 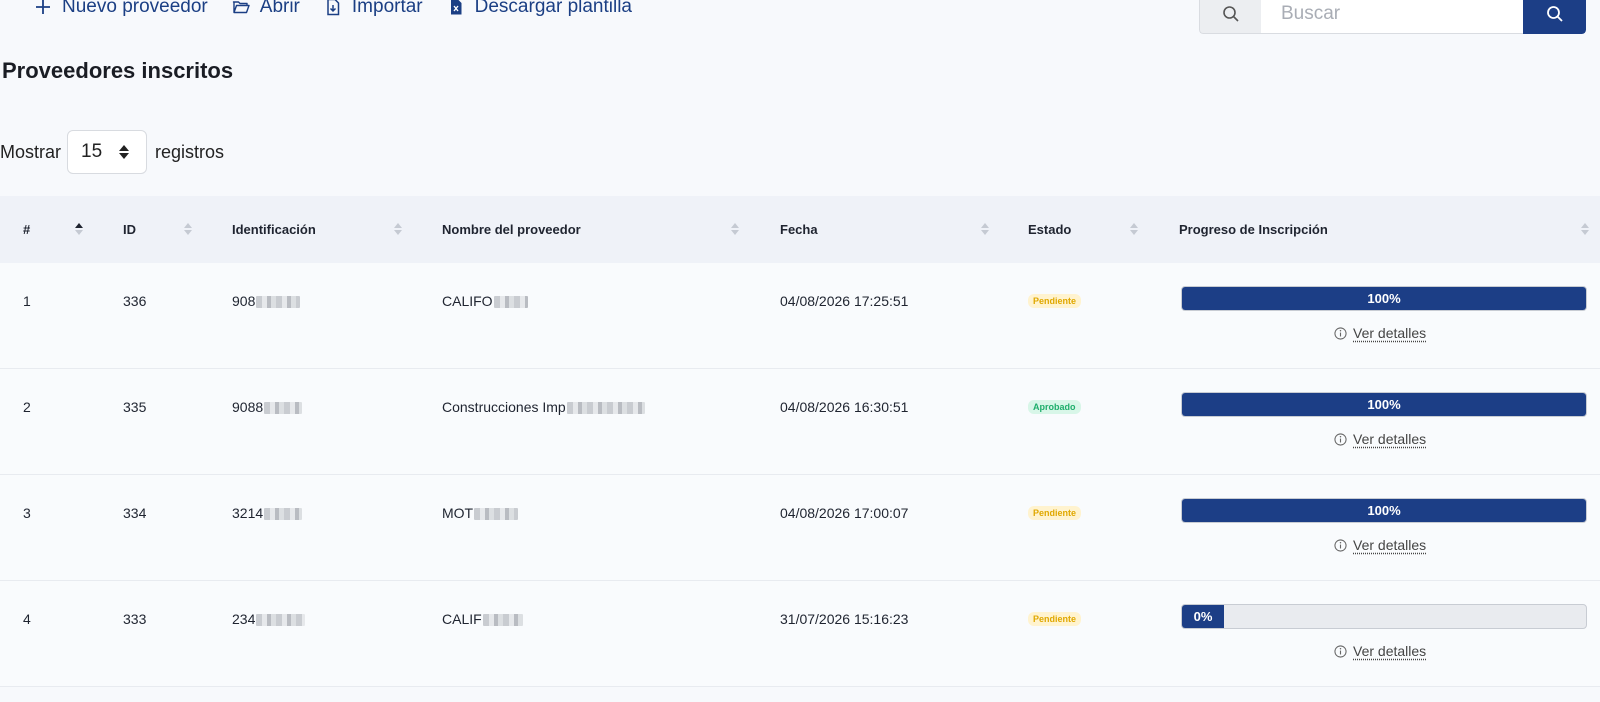 What do you see at coordinates (504, 407) in the screenshot?
I see `provider-name-text: Construcciones Imp` at bounding box center [504, 407].